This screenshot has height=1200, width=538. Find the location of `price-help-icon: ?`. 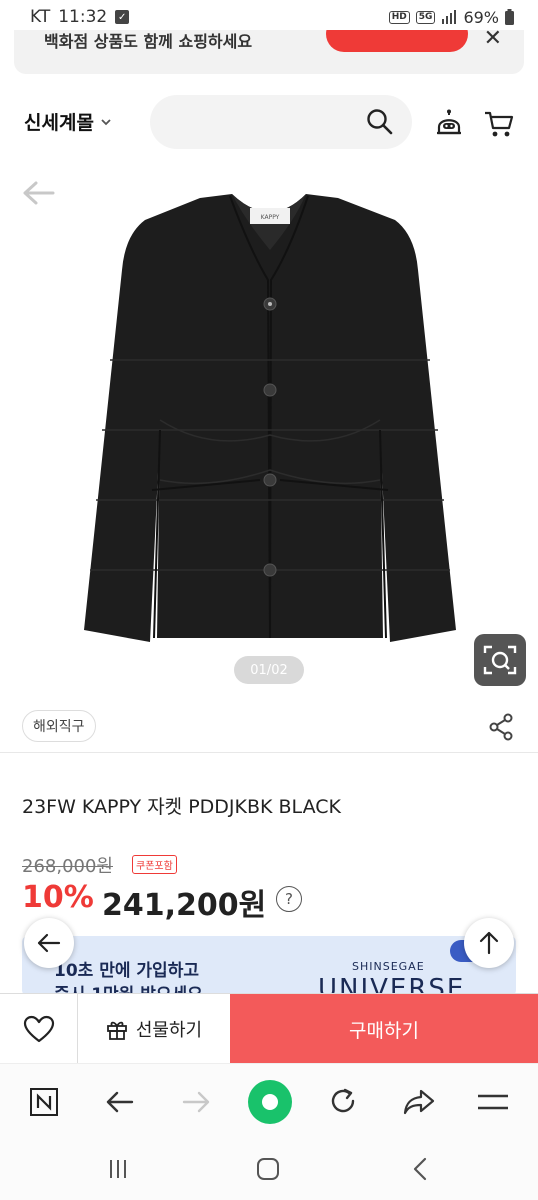

price-help-icon: ? is located at coordinates (289, 899).